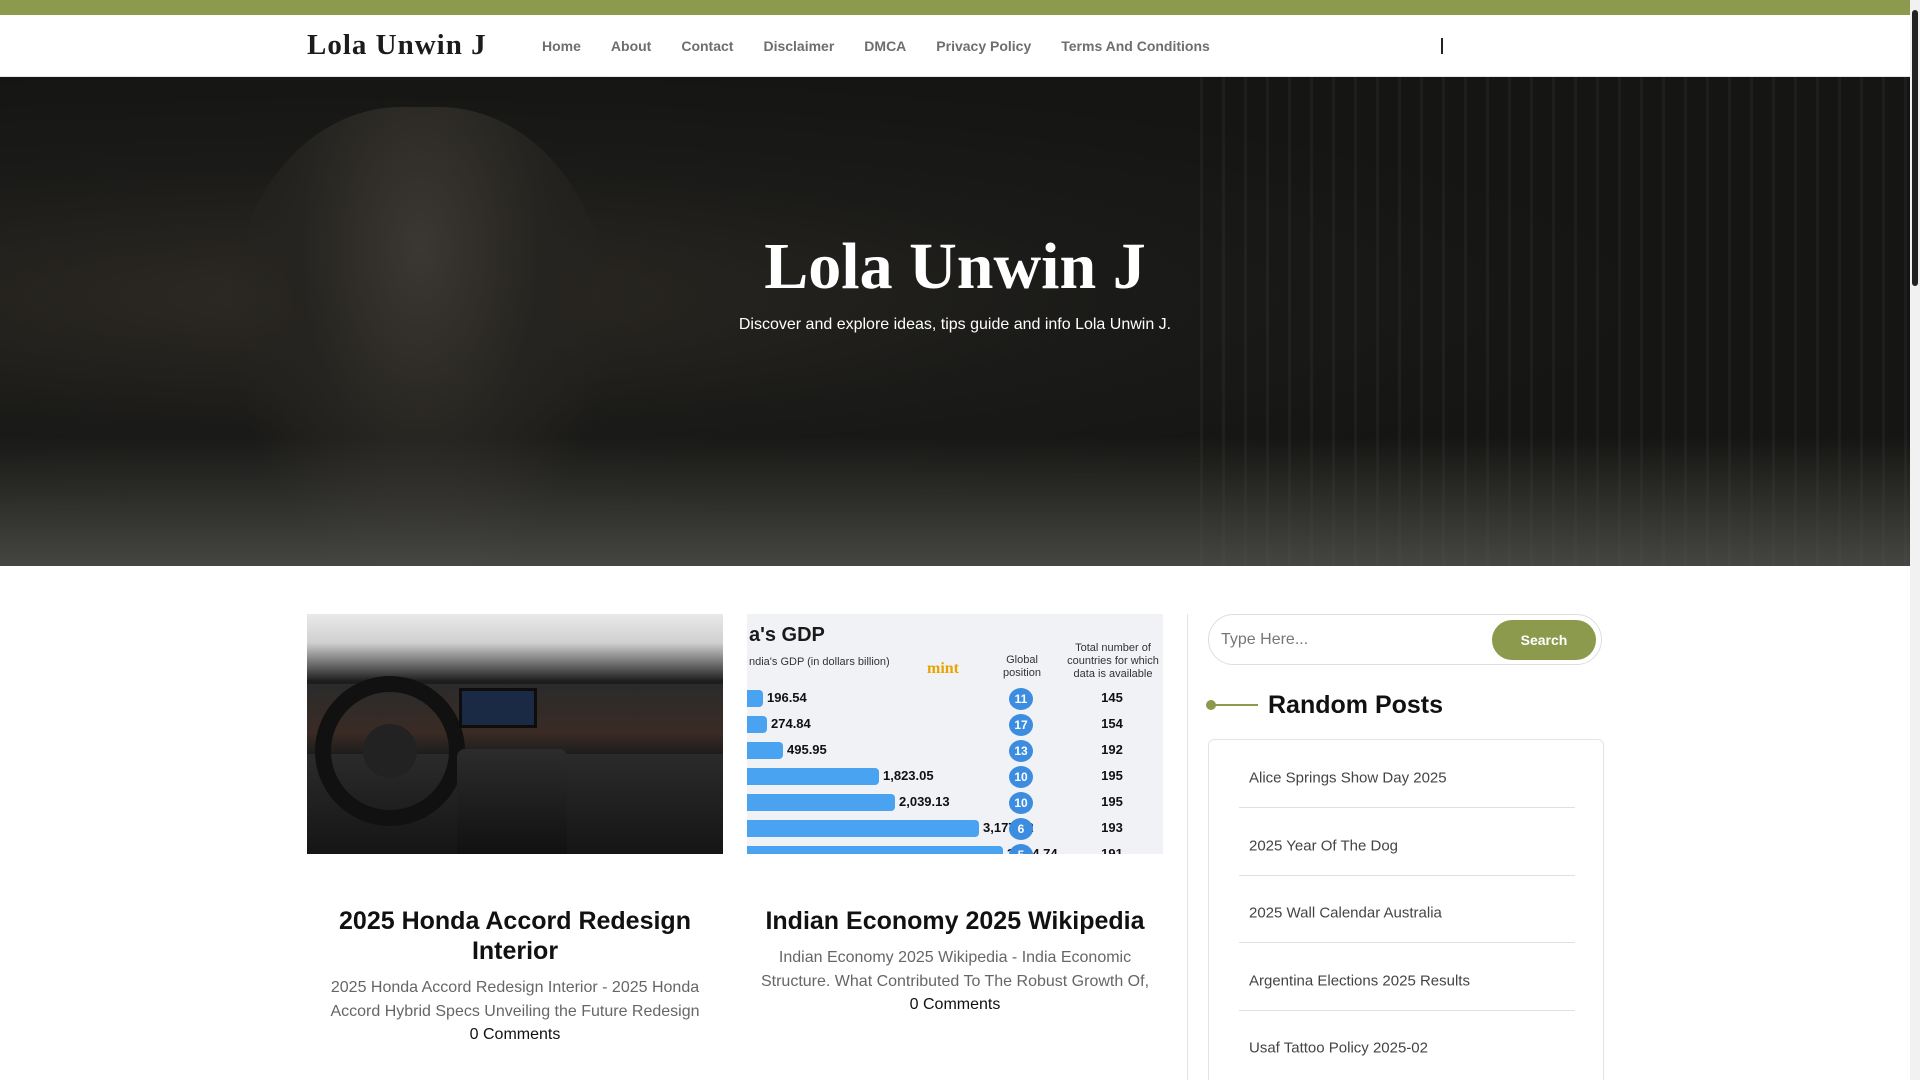  Describe the element at coordinates (1544, 640) in the screenshot. I see `search-button: Search` at that location.